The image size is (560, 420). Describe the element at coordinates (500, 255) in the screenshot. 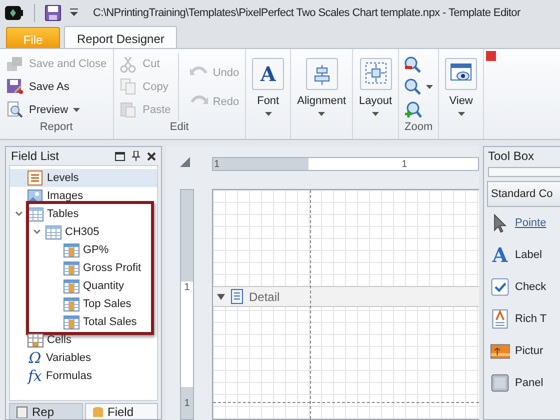

I see `label-icon: A` at that location.